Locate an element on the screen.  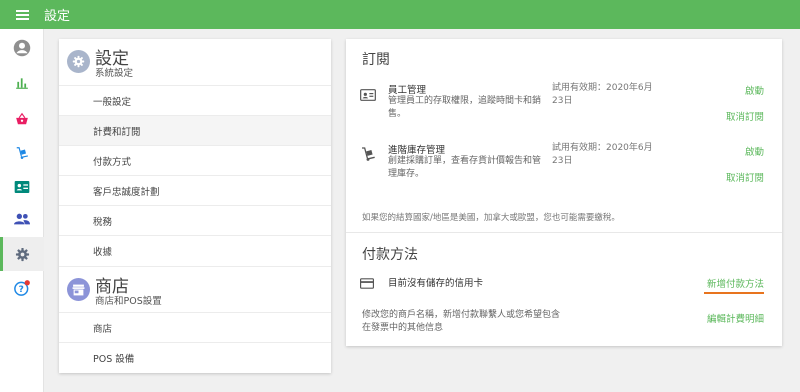
advanced-inventory-desc-line-1: 創建採購訂單，查看存貨計價報告和管 is located at coordinates (465, 161).